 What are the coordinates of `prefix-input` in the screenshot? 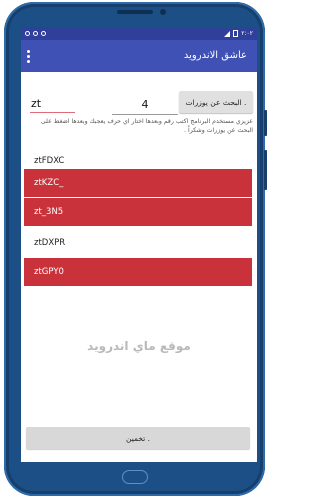 It's located at (52, 103).